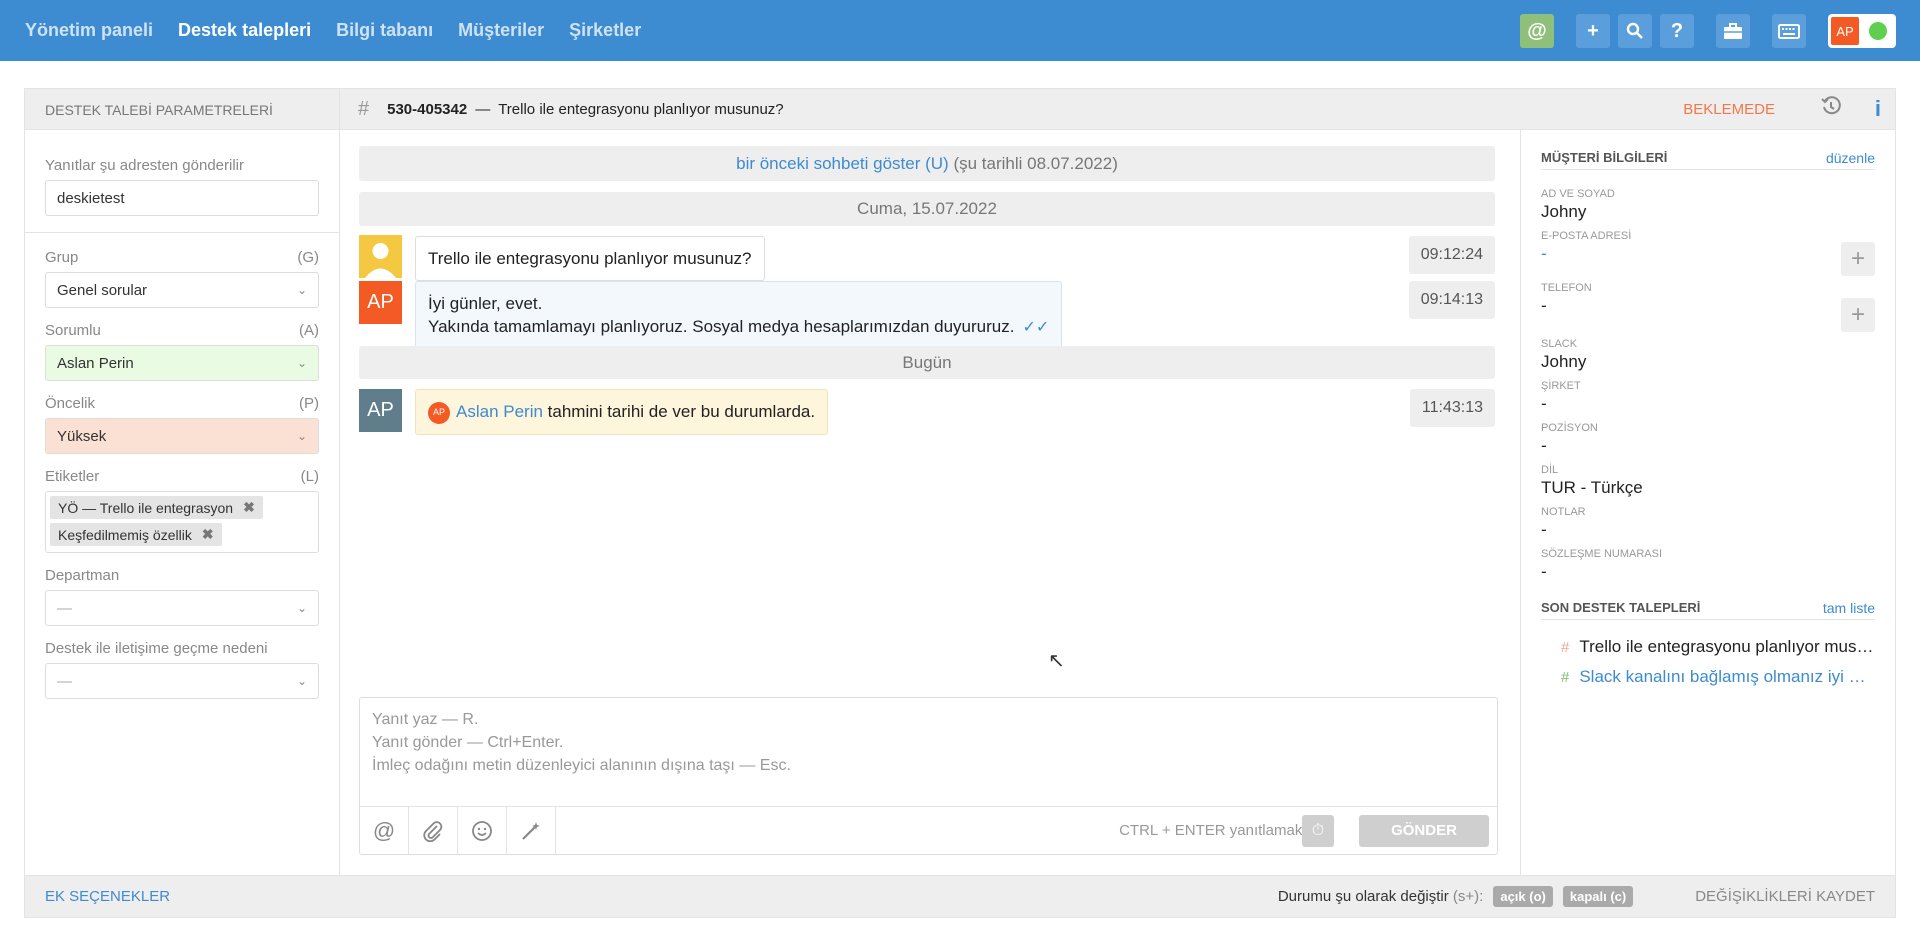 This screenshot has height=940, width=1920. Describe the element at coordinates (1604, 157) in the screenshot. I see `section-title: MÜŞTERİ BİLGİLERİ` at that location.